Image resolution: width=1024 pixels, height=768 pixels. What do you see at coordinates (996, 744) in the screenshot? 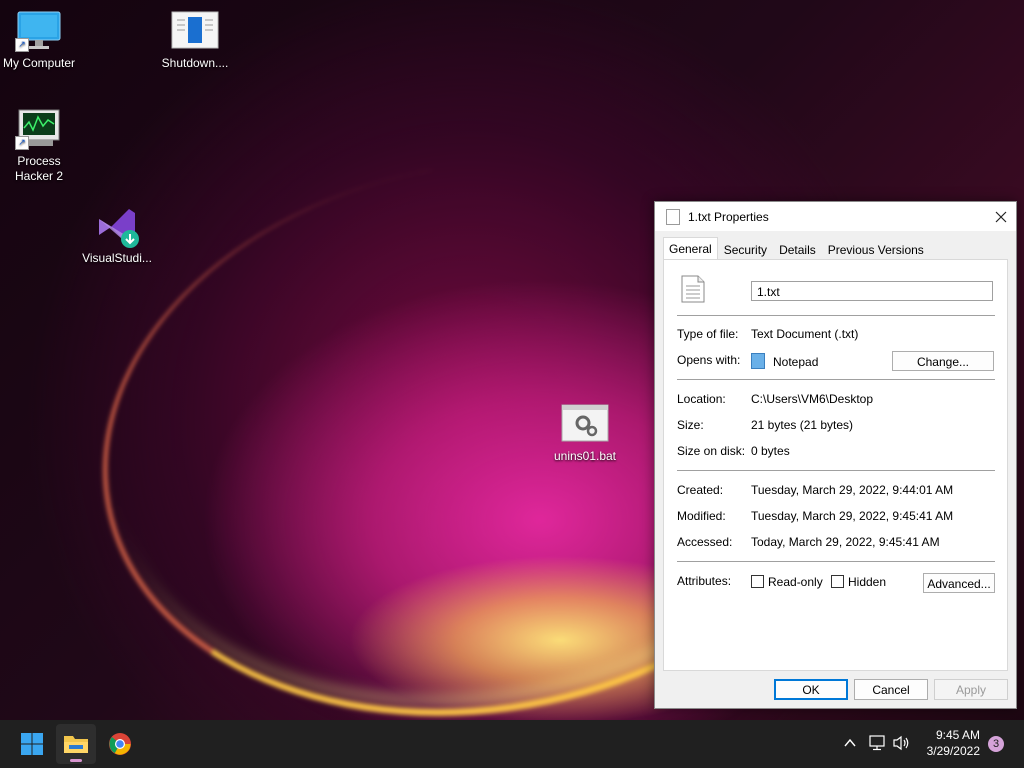
I see `notification-badge: 3` at bounding box center [996, 744].